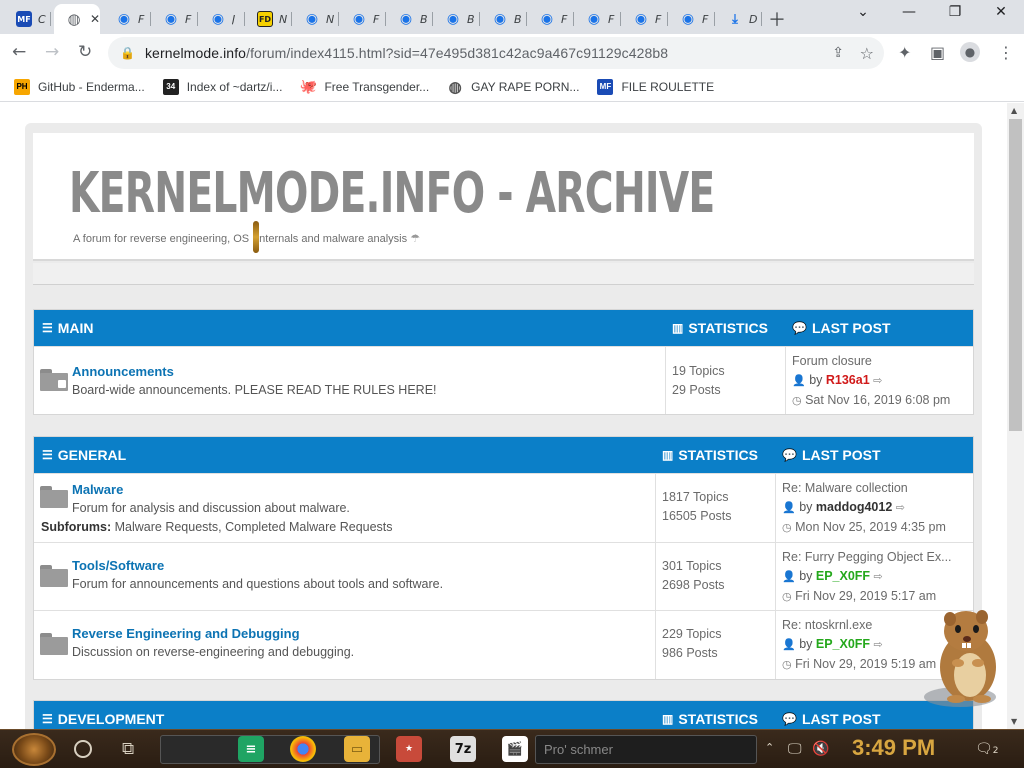  What do you see at coordinates (854, 507) in the screenshot?
I see `last-post-author: maddog4012` at bounding box center [854, 507].